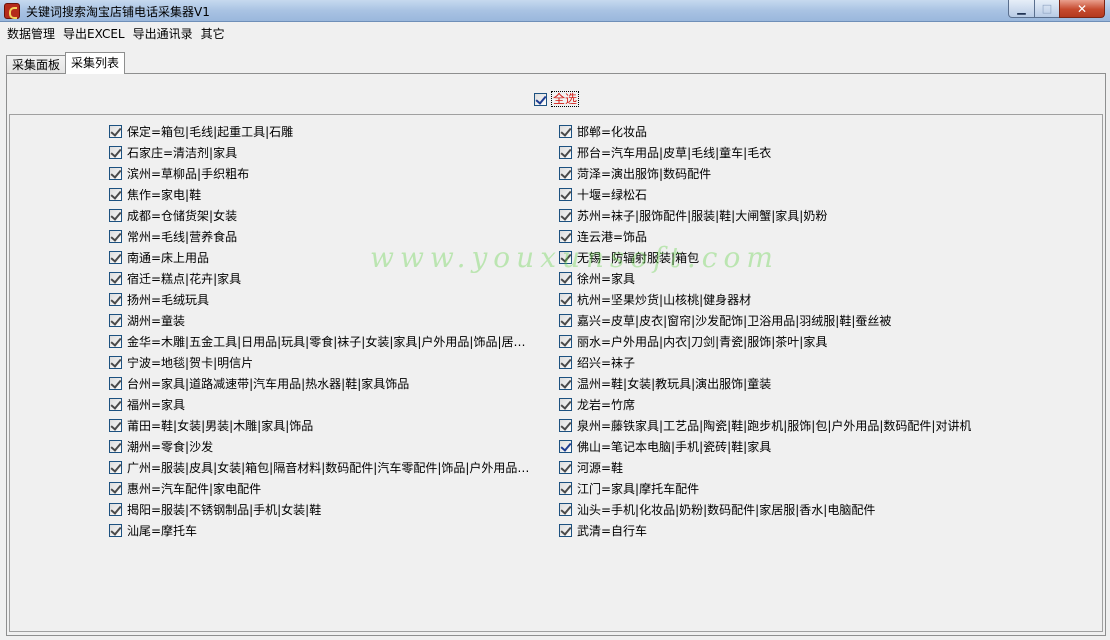  I want to click on city-checkbox-item: 宁波=地毯|贺卡|明信片, so click(319, 362).